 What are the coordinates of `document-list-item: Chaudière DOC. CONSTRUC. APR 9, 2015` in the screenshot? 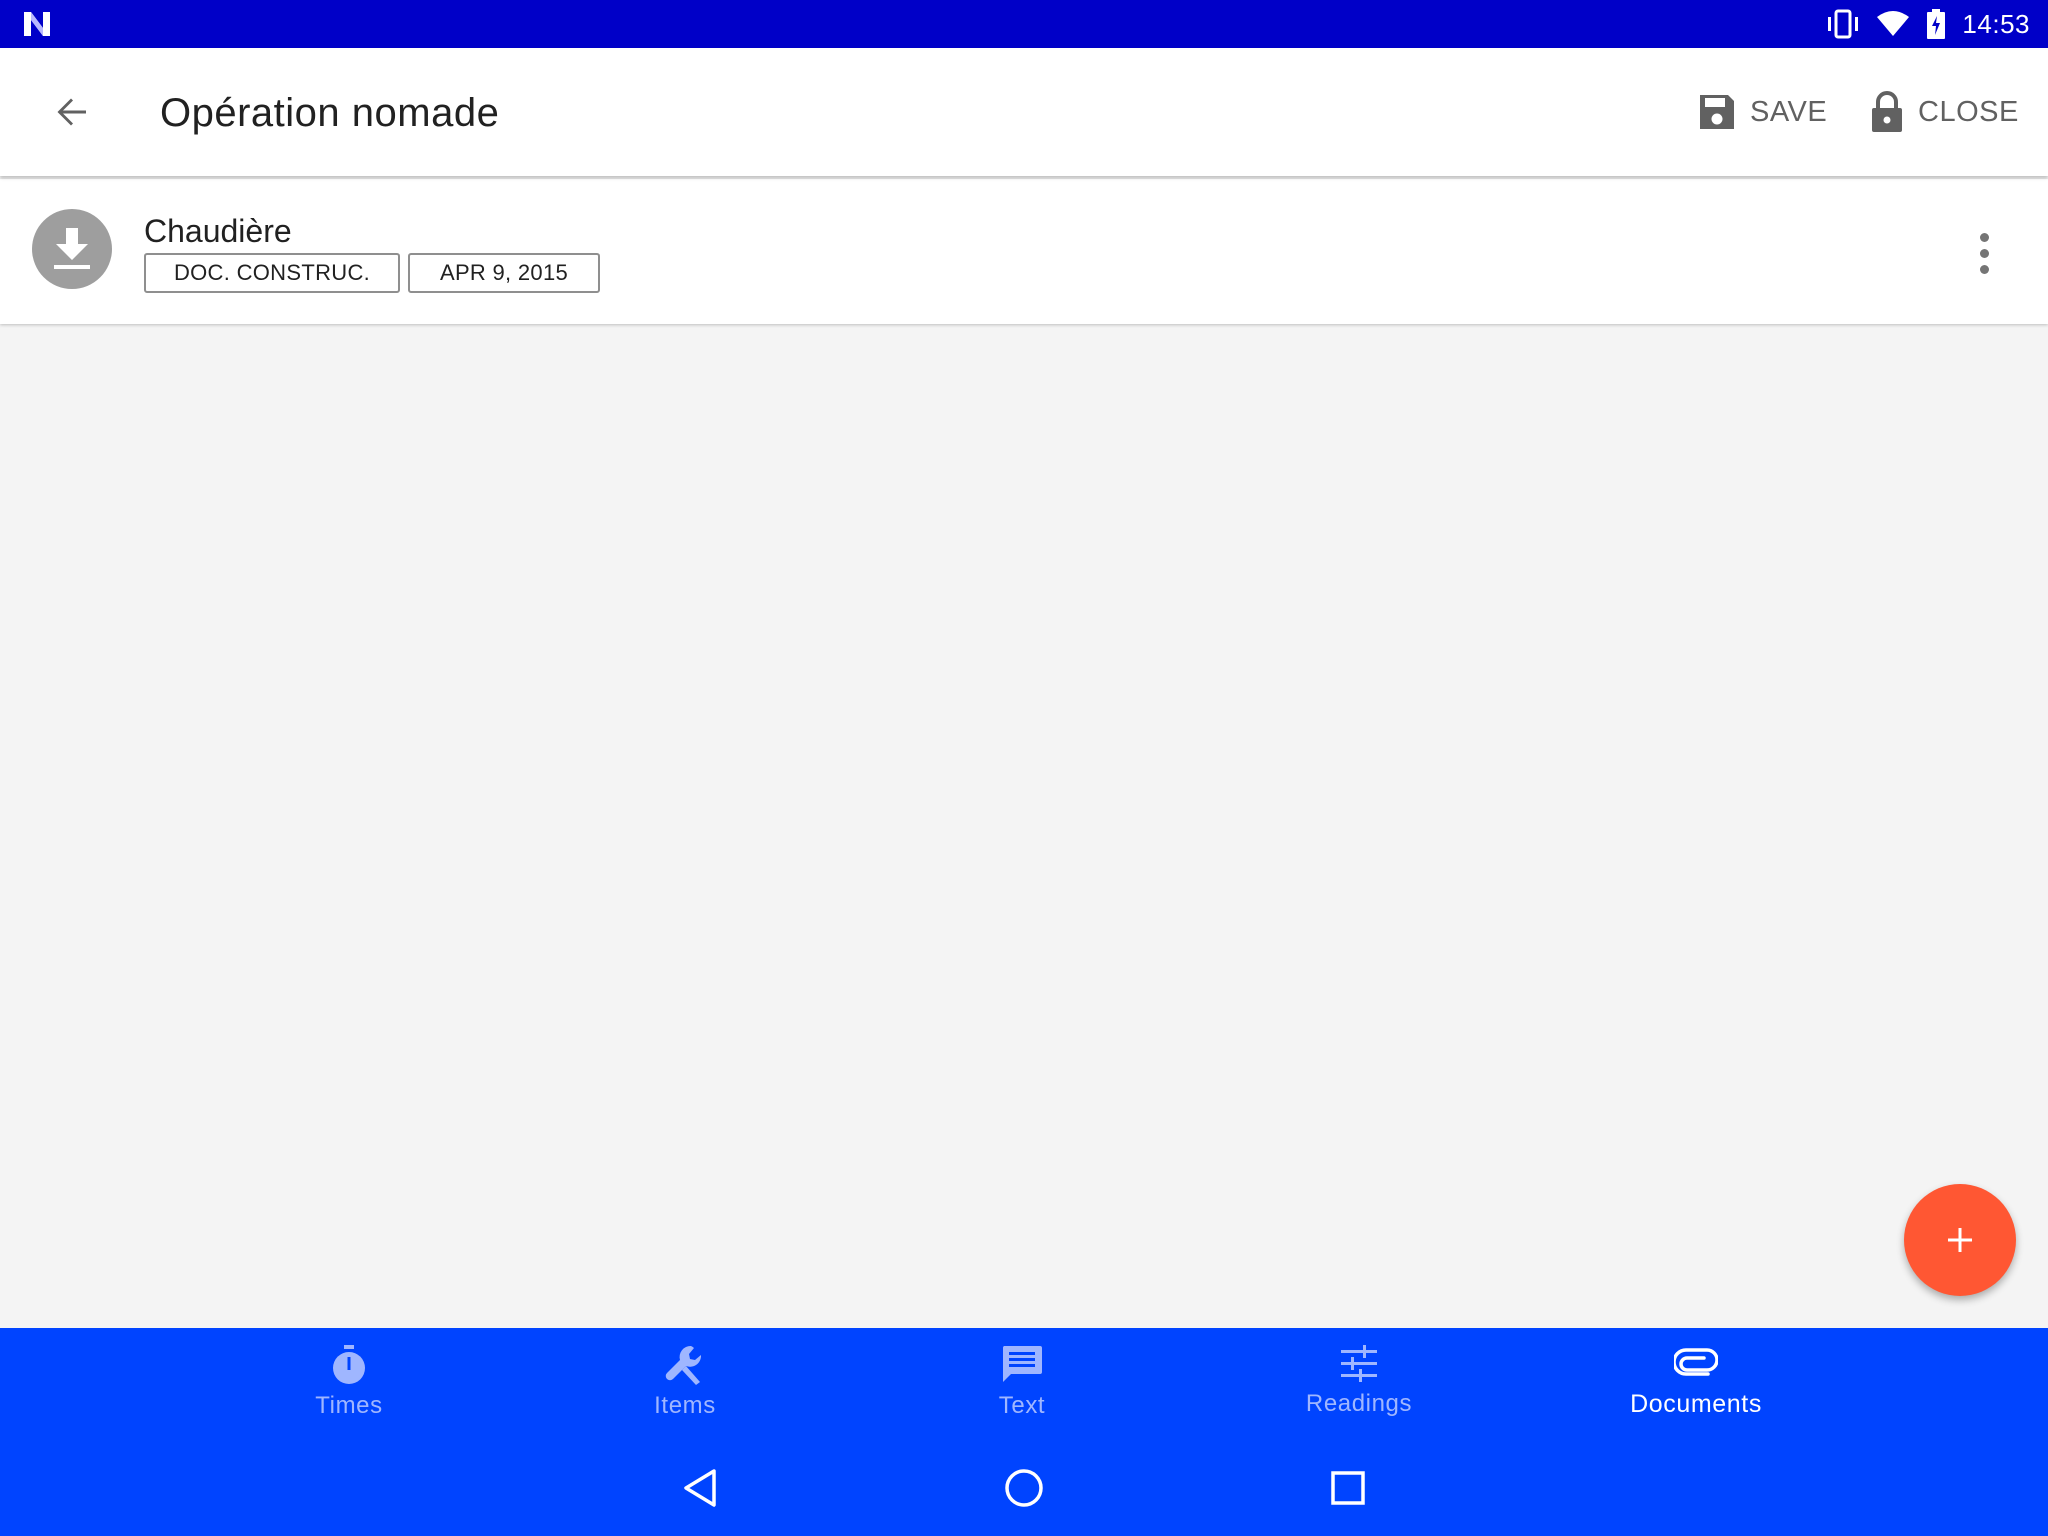 It's located at (1024, 251).